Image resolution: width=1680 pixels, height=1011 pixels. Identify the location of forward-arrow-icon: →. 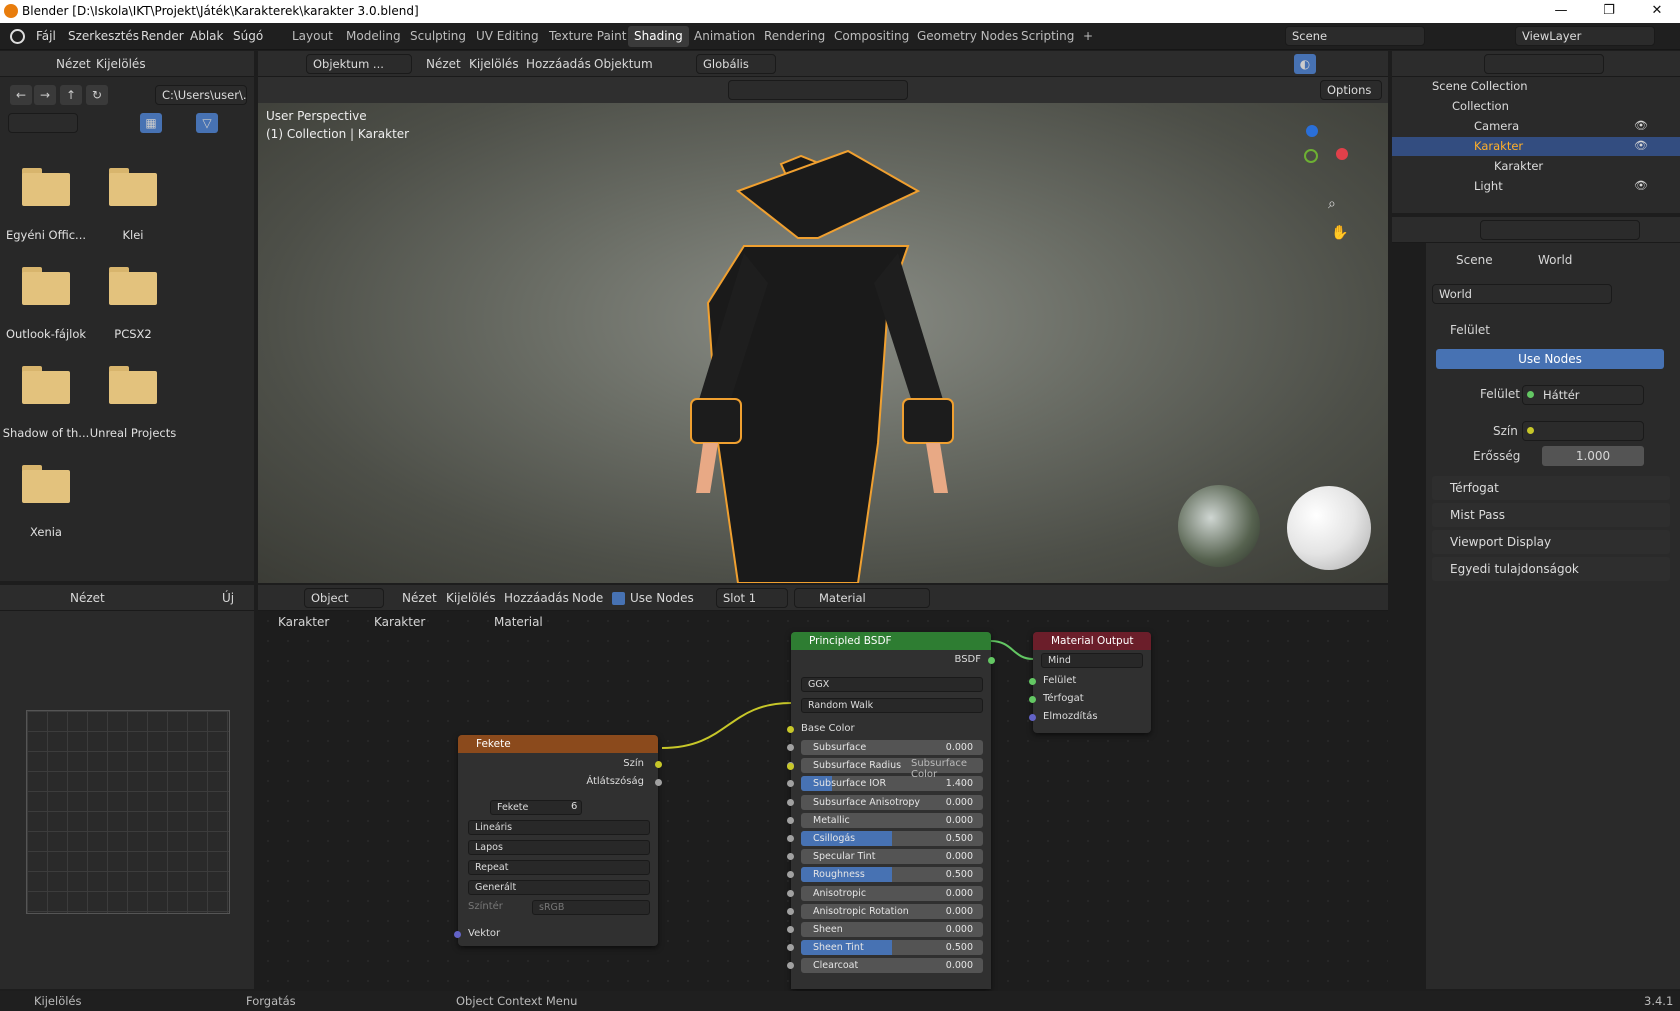
(45, 95).